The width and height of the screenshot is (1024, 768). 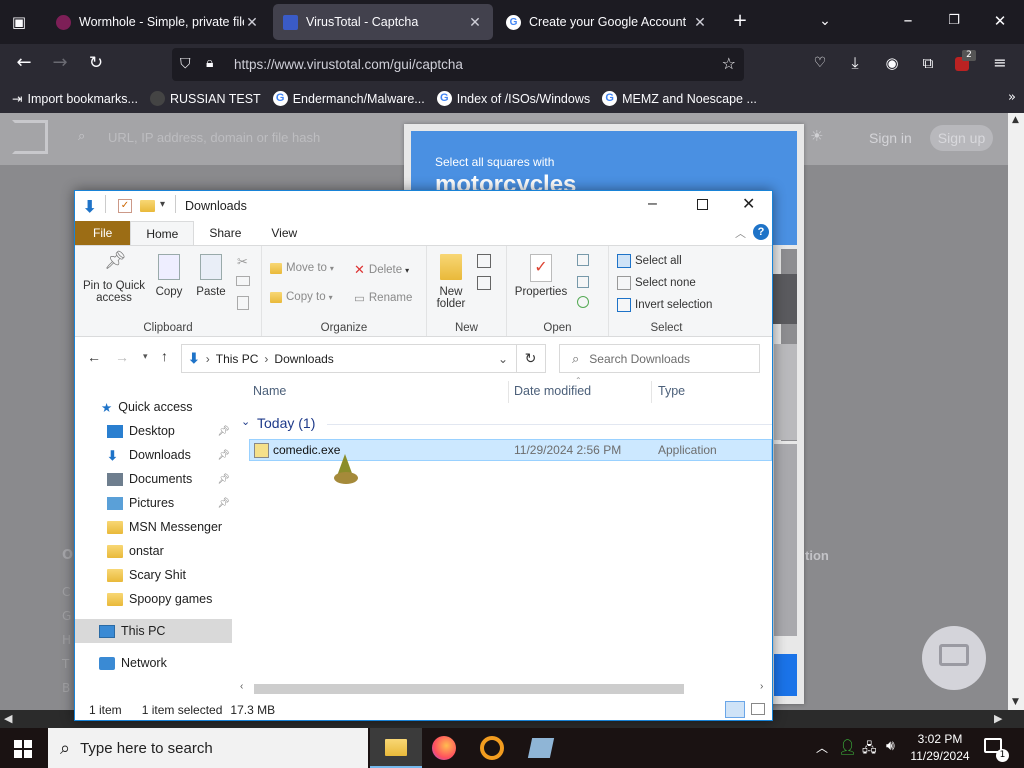 What do you see at coordinates (954, 21) in the screenshot?
I see `restore-icon: ❐` at bounding box center [954, 21].